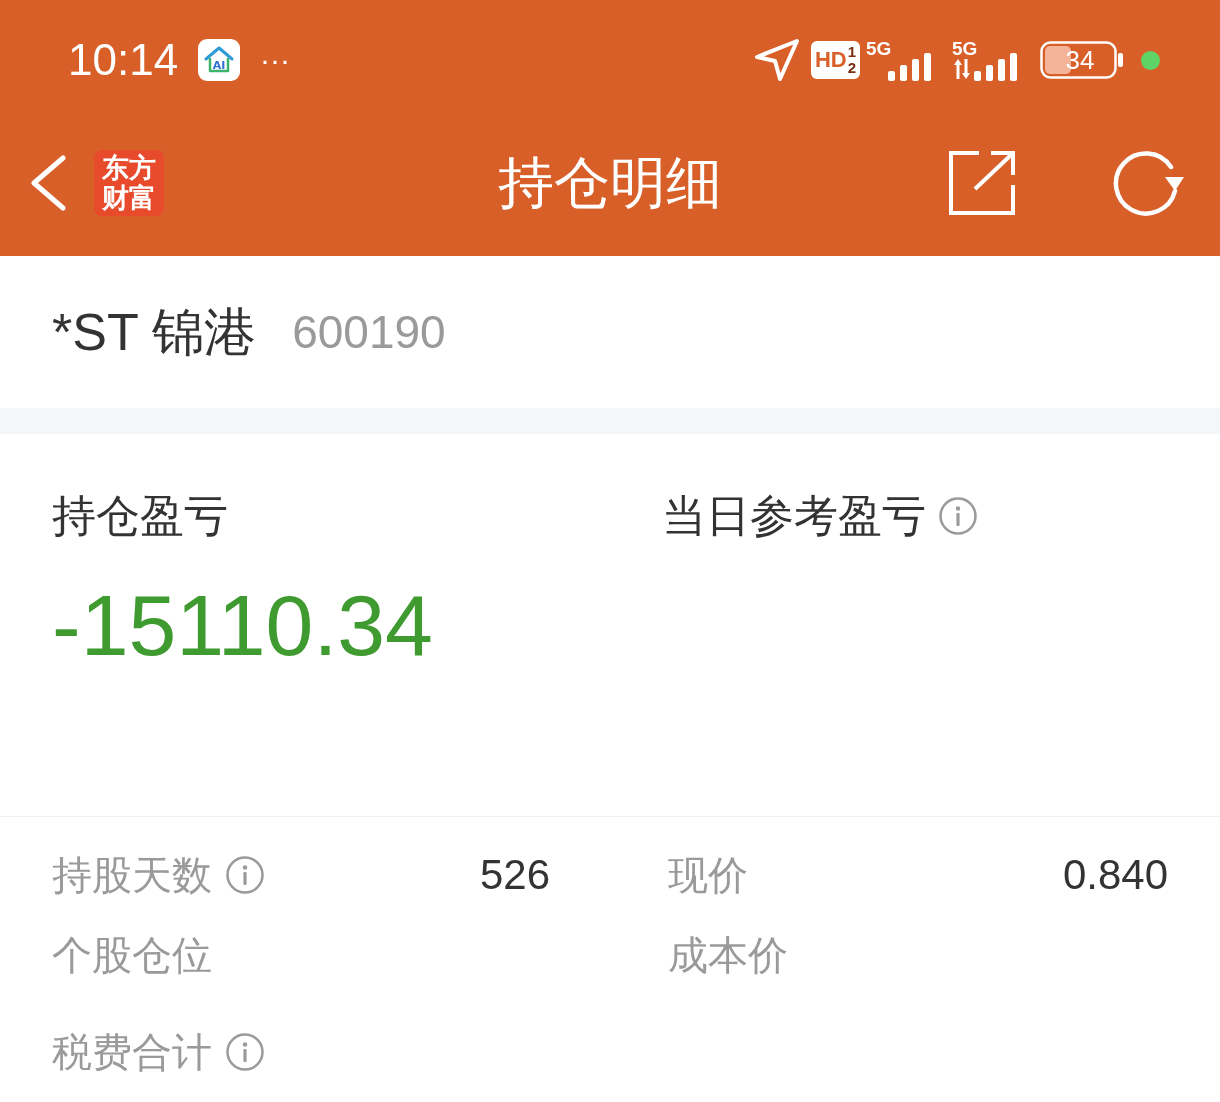 The height and width of the screenshot is (1102, 1220). What do you see at coordinates (851, 68) in the screenshot?
I see `sim-number: 2` at bounding box center [851, 68].